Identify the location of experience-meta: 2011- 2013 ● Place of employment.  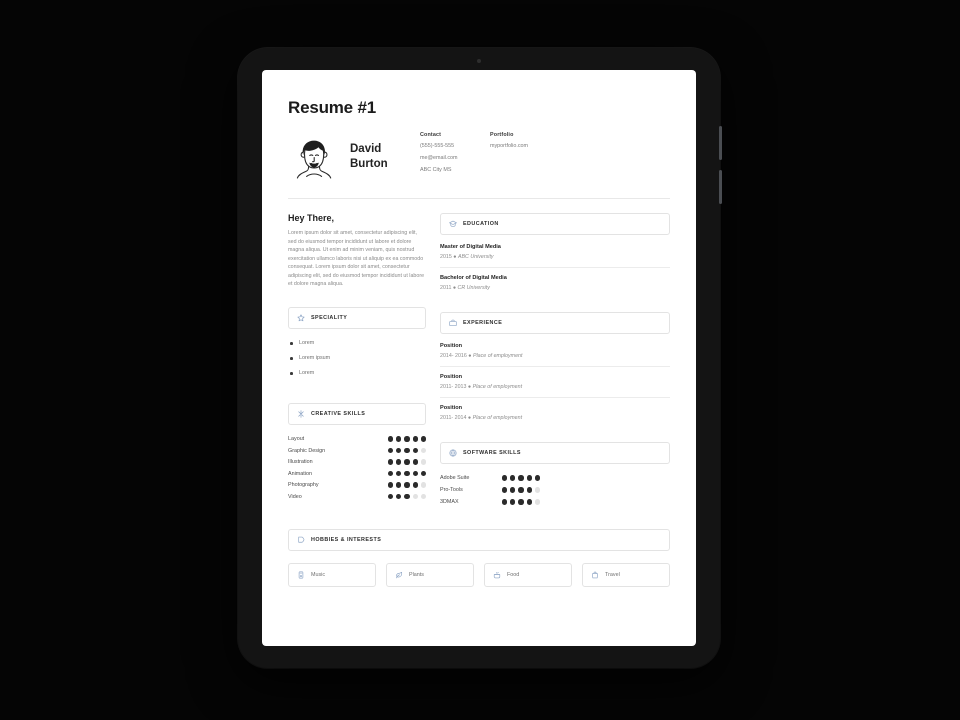
(555, 387).